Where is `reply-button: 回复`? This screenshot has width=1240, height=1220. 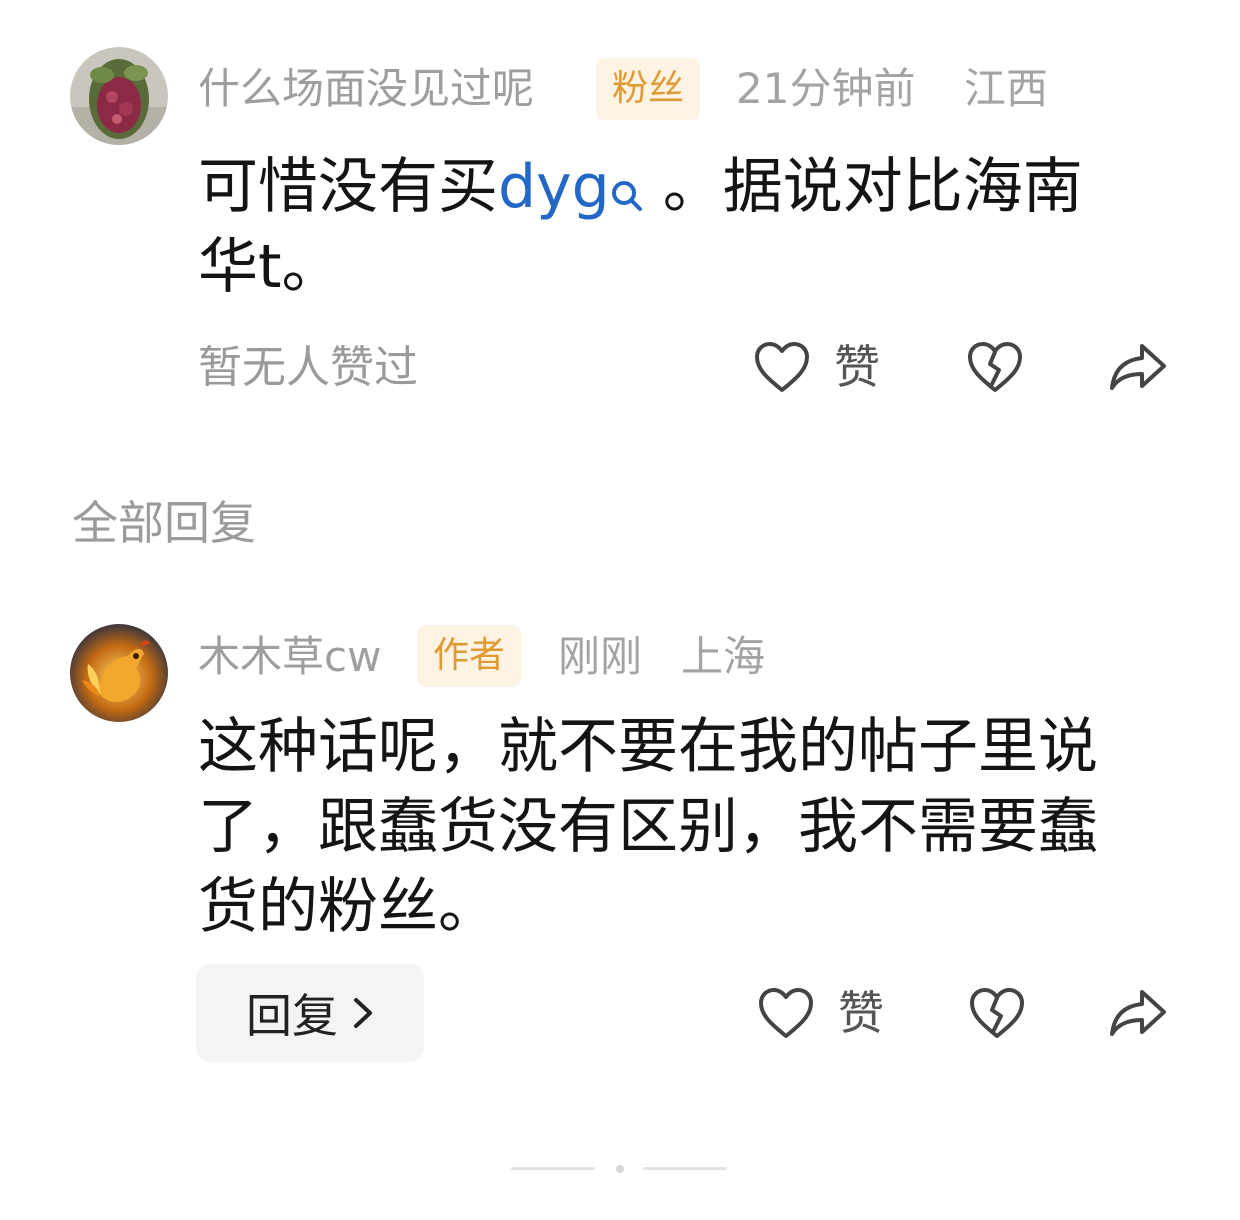
reply-button: 回复 is located at coordinates (310, 1013).